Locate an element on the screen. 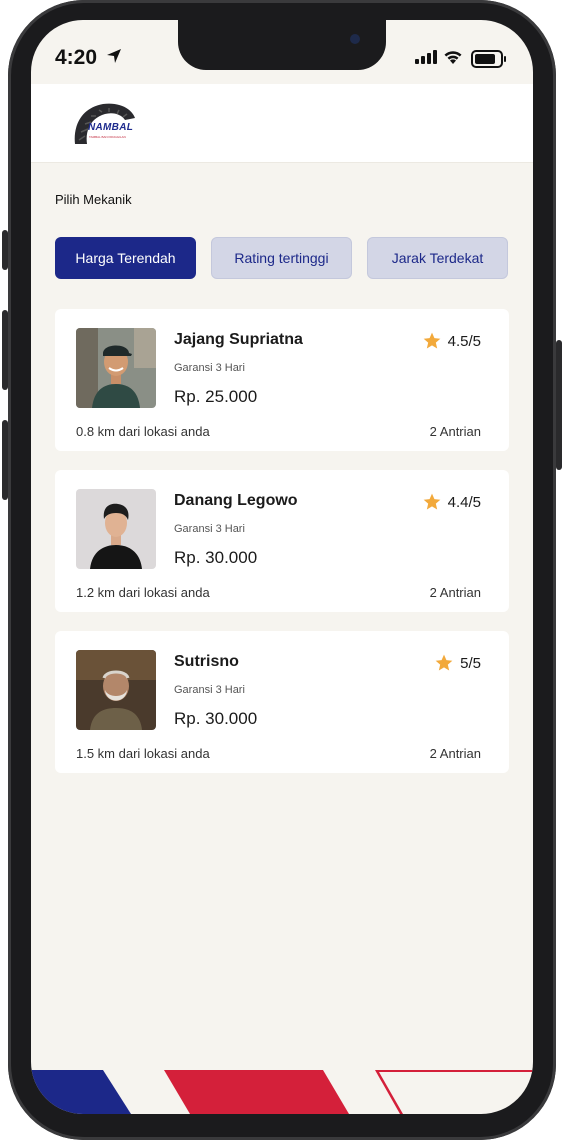 Image resolution: width=564 pixels, height=1140 pixels. battery-icon is located at coordinates (488, 59).